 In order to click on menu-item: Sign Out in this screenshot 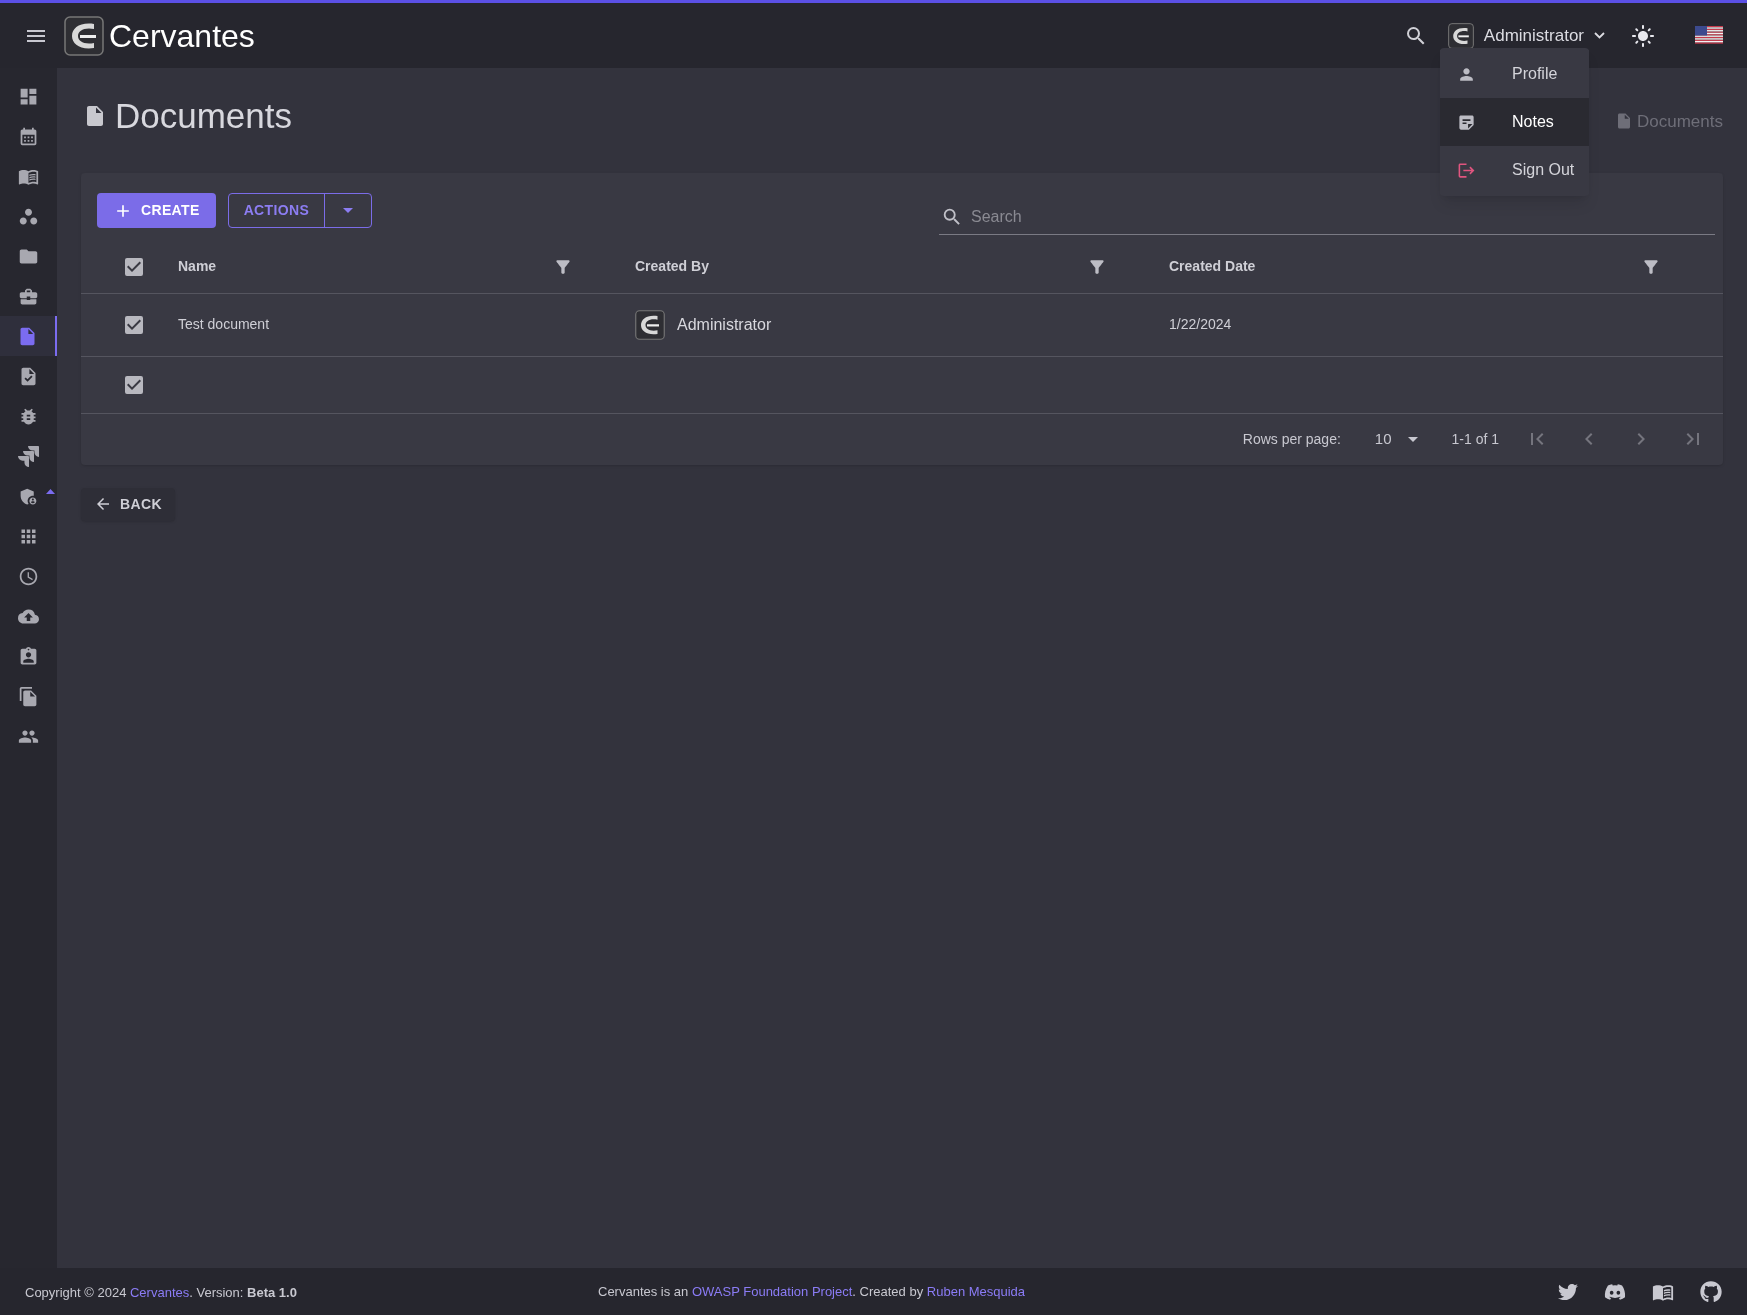, I will do `click(1514, 170)`.